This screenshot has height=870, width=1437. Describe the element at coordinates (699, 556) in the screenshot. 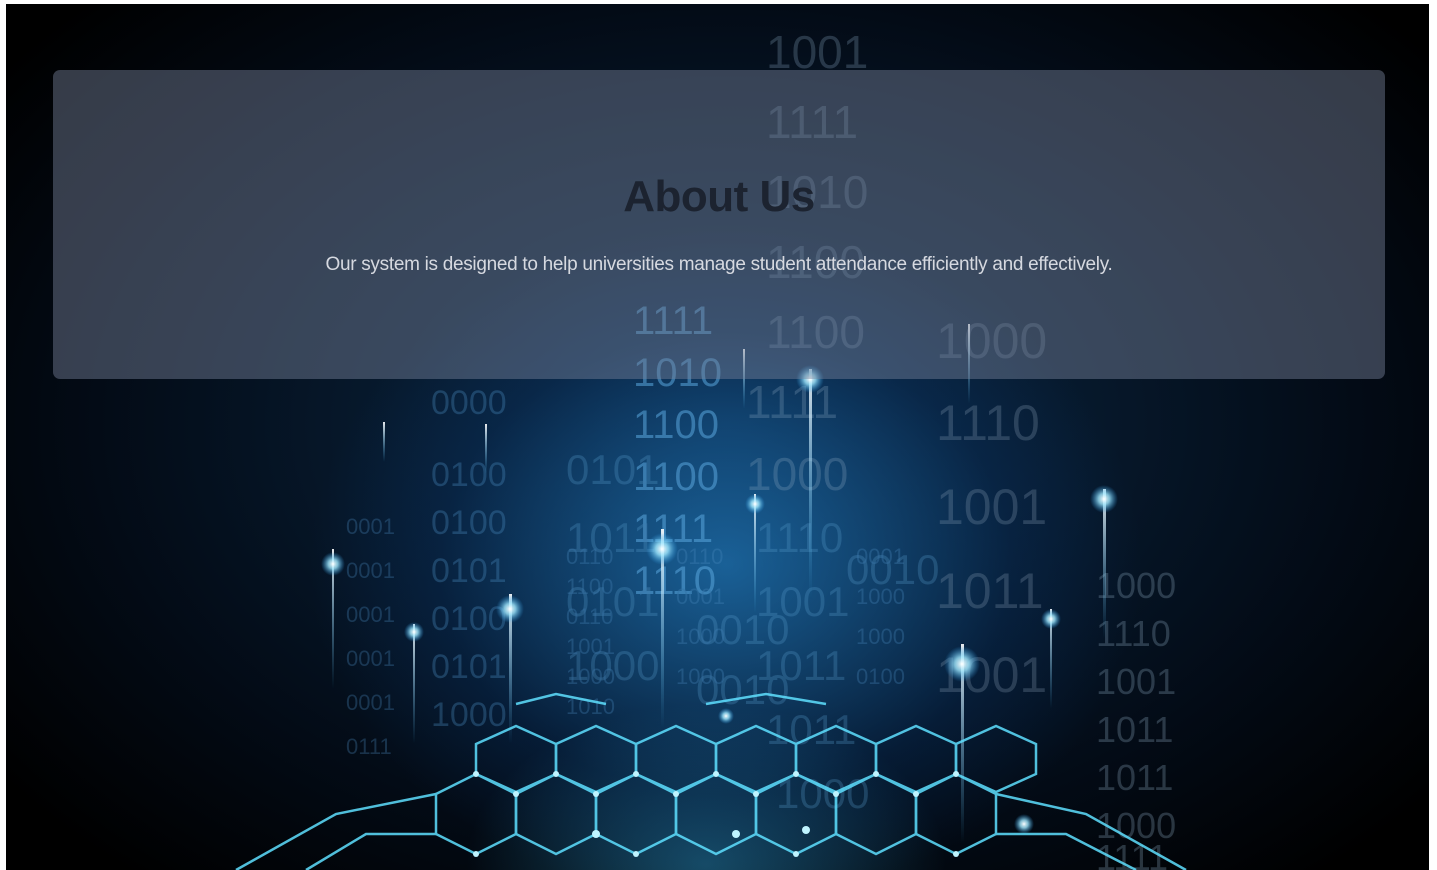

I see `svg-text: 0110` at that location.